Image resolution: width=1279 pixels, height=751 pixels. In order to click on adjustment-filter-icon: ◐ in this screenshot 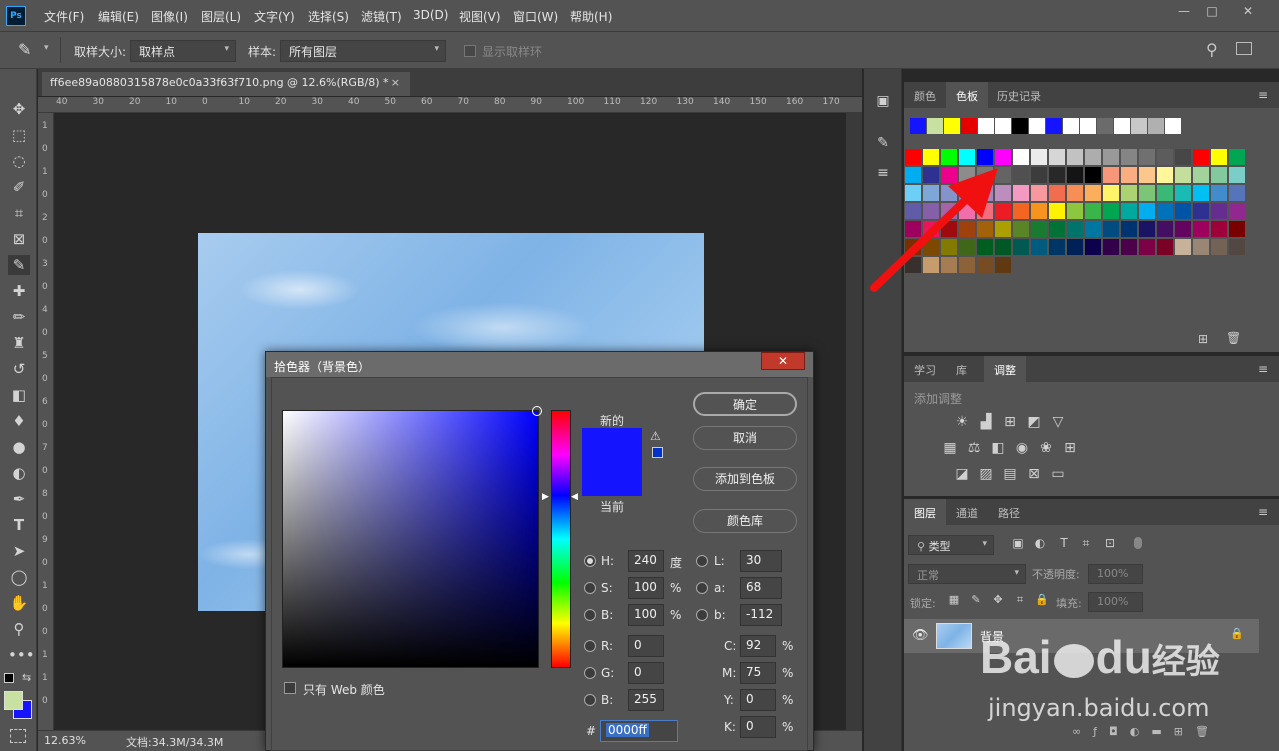, I will do `click(1040, 545)`.